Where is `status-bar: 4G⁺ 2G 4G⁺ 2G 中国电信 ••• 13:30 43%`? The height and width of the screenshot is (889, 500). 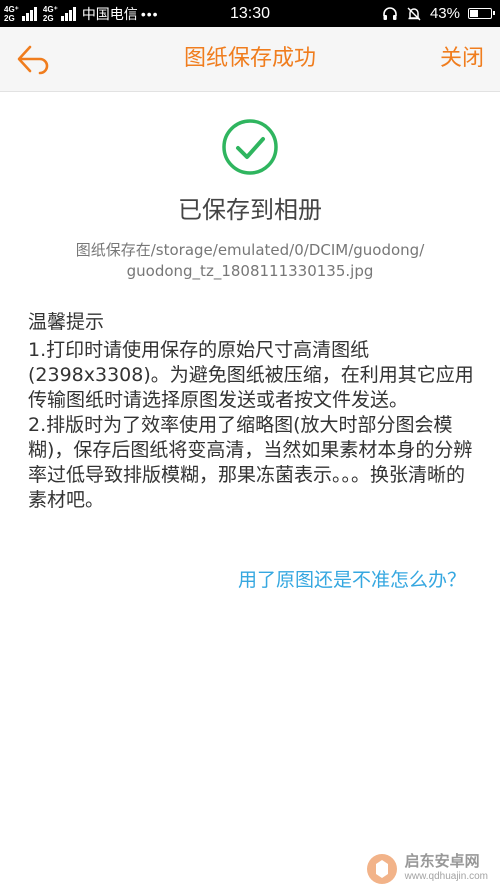 status-bar: 4G⁺ 2G 4G⁺ 2G 中国电信 ••• 13:30 43% is located at coordinates (250, 13).